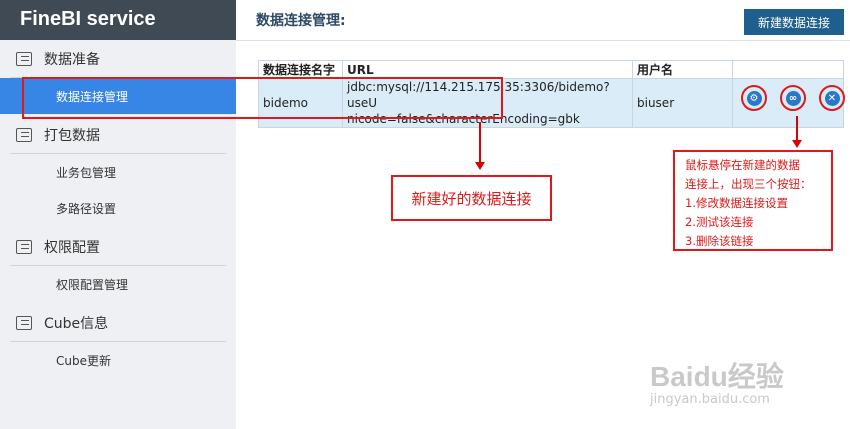 The image size is (850, 429). I want to click on column-header-user: 用户名, so click(682, 69).